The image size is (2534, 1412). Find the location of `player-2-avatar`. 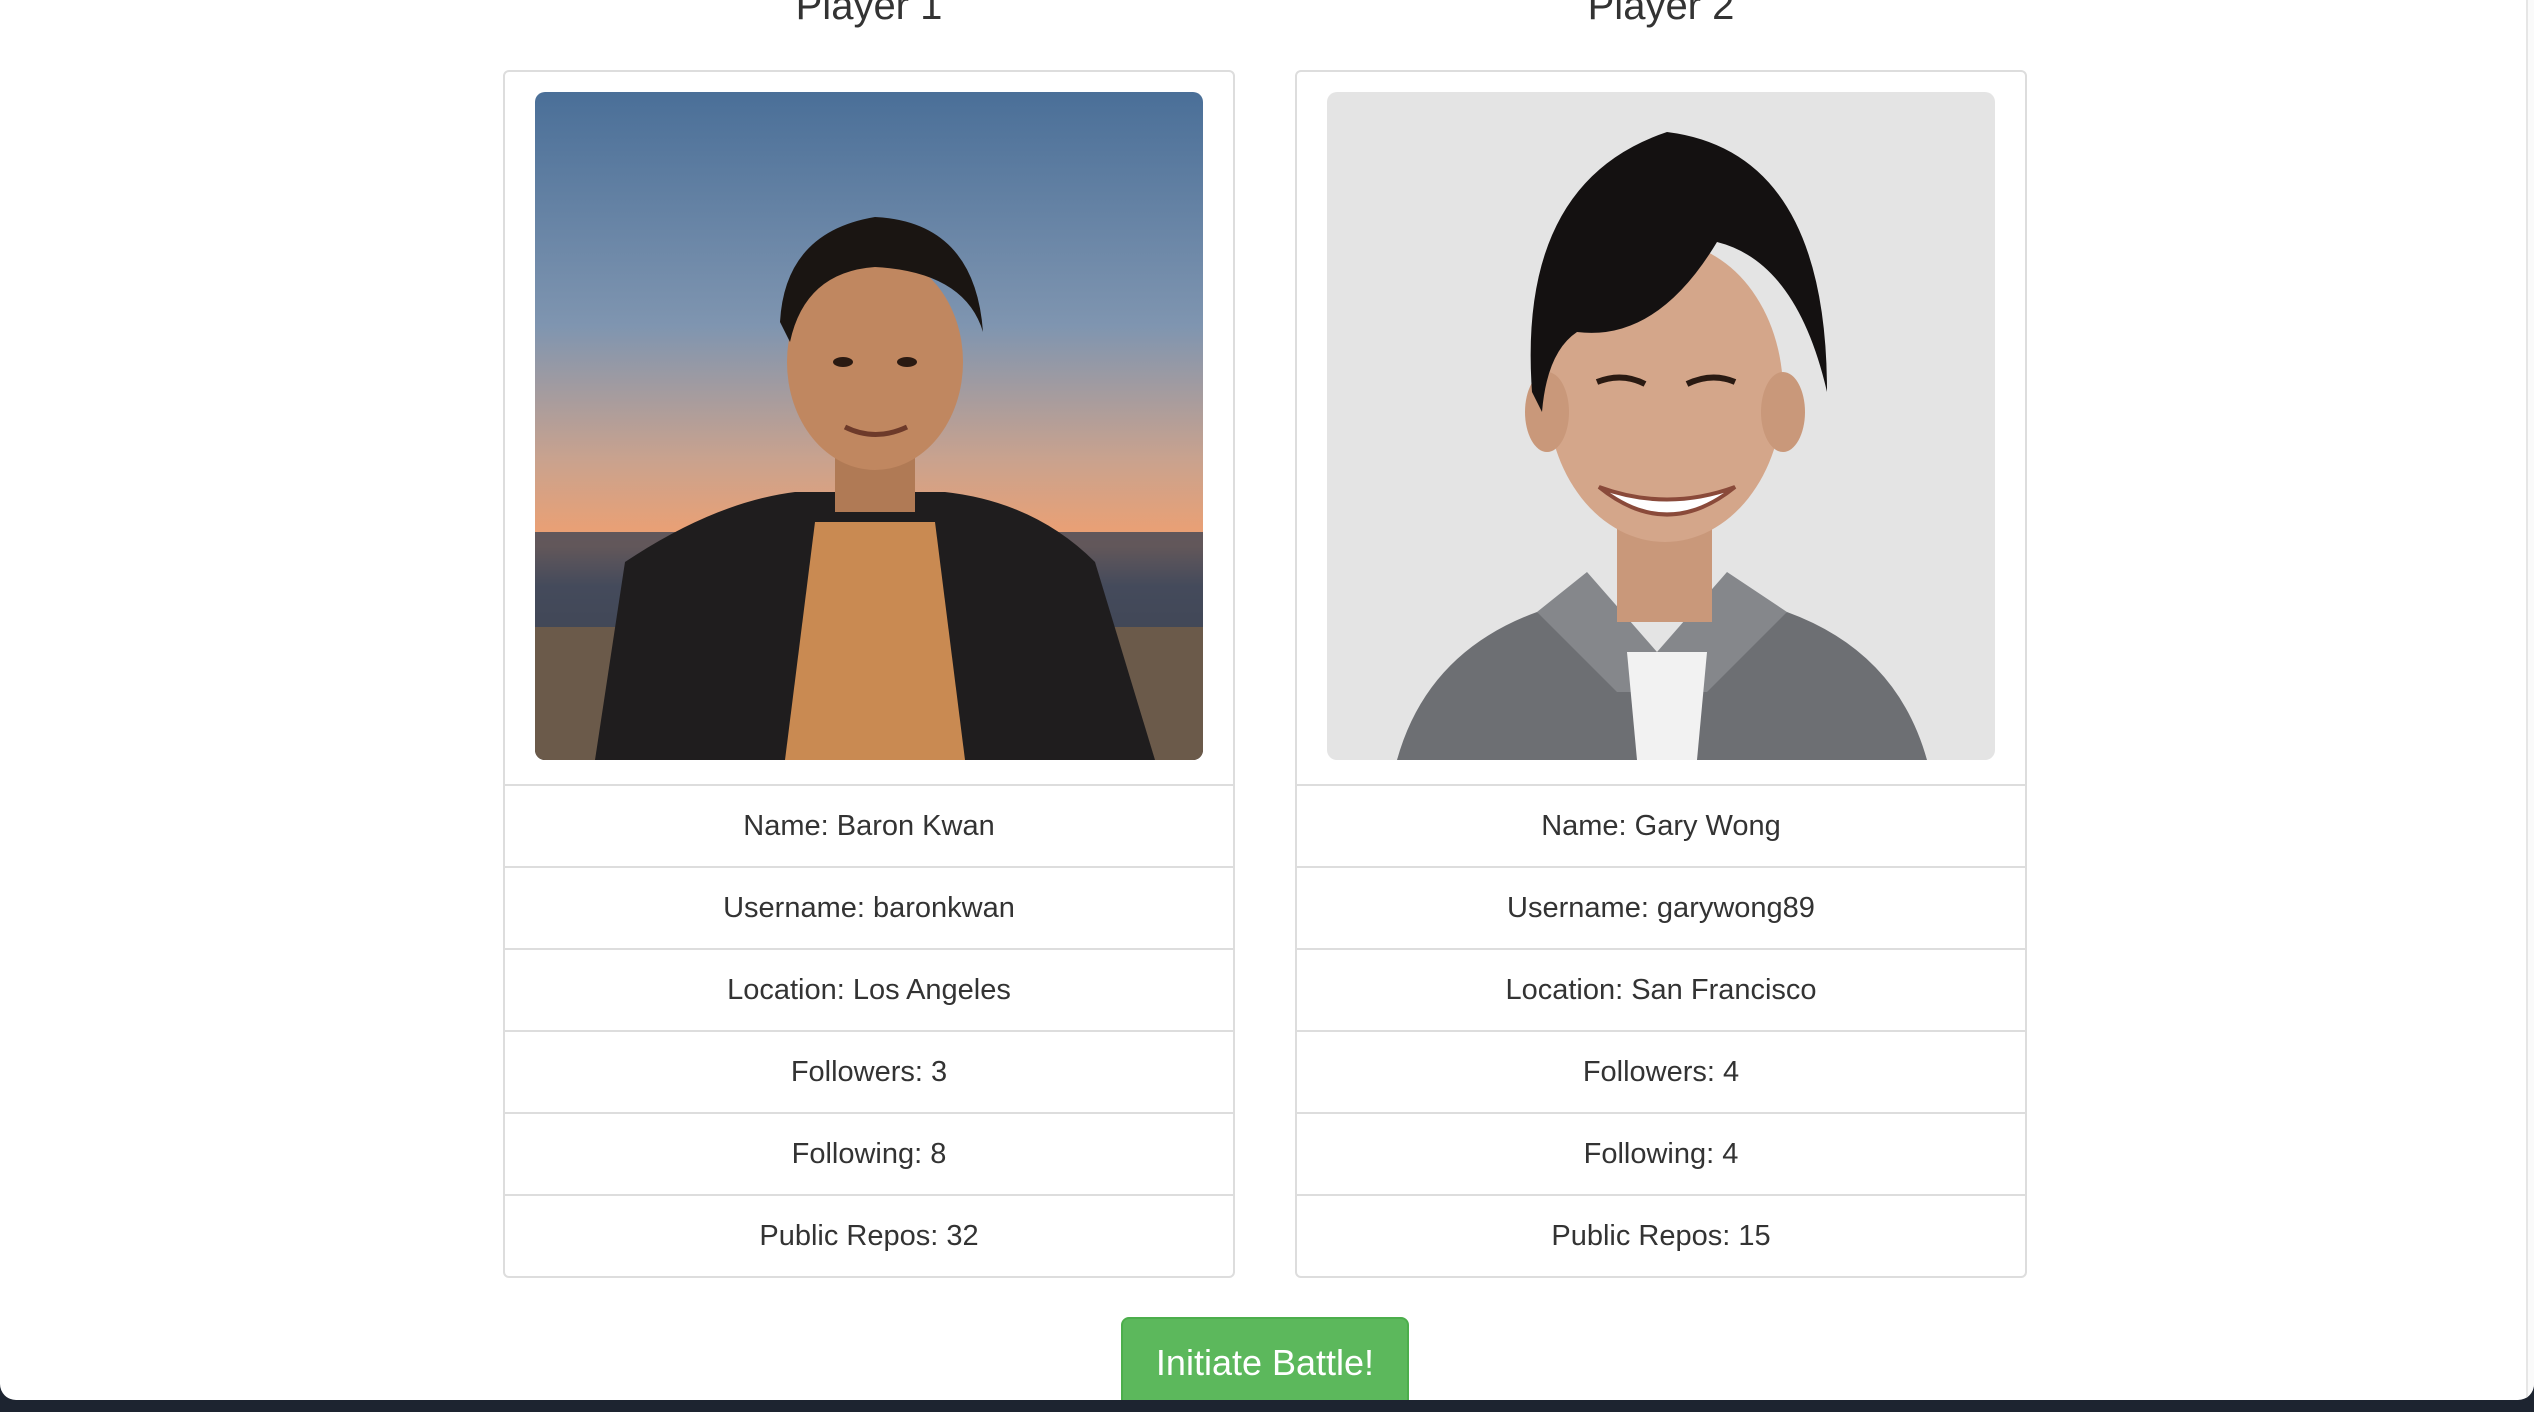

player-2-avatar is located at coordinates (1661, 426).